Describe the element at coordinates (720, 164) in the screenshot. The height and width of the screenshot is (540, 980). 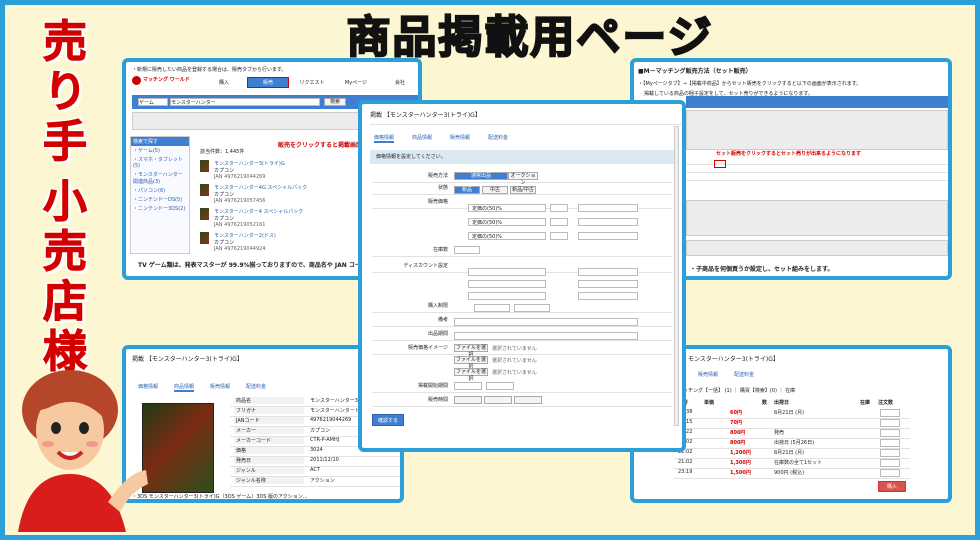
I see `set-sale-button` at that location.